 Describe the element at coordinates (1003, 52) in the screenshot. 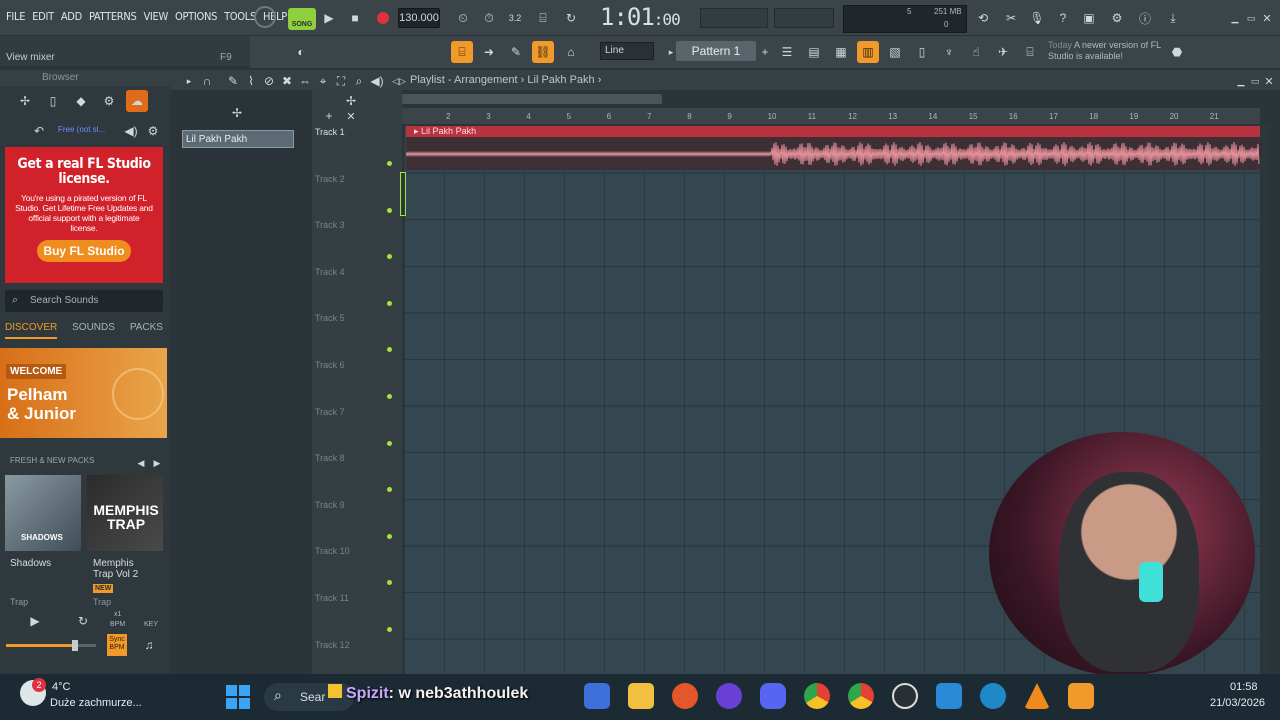

I see `tempo-tap-icon: ✈` at that location.